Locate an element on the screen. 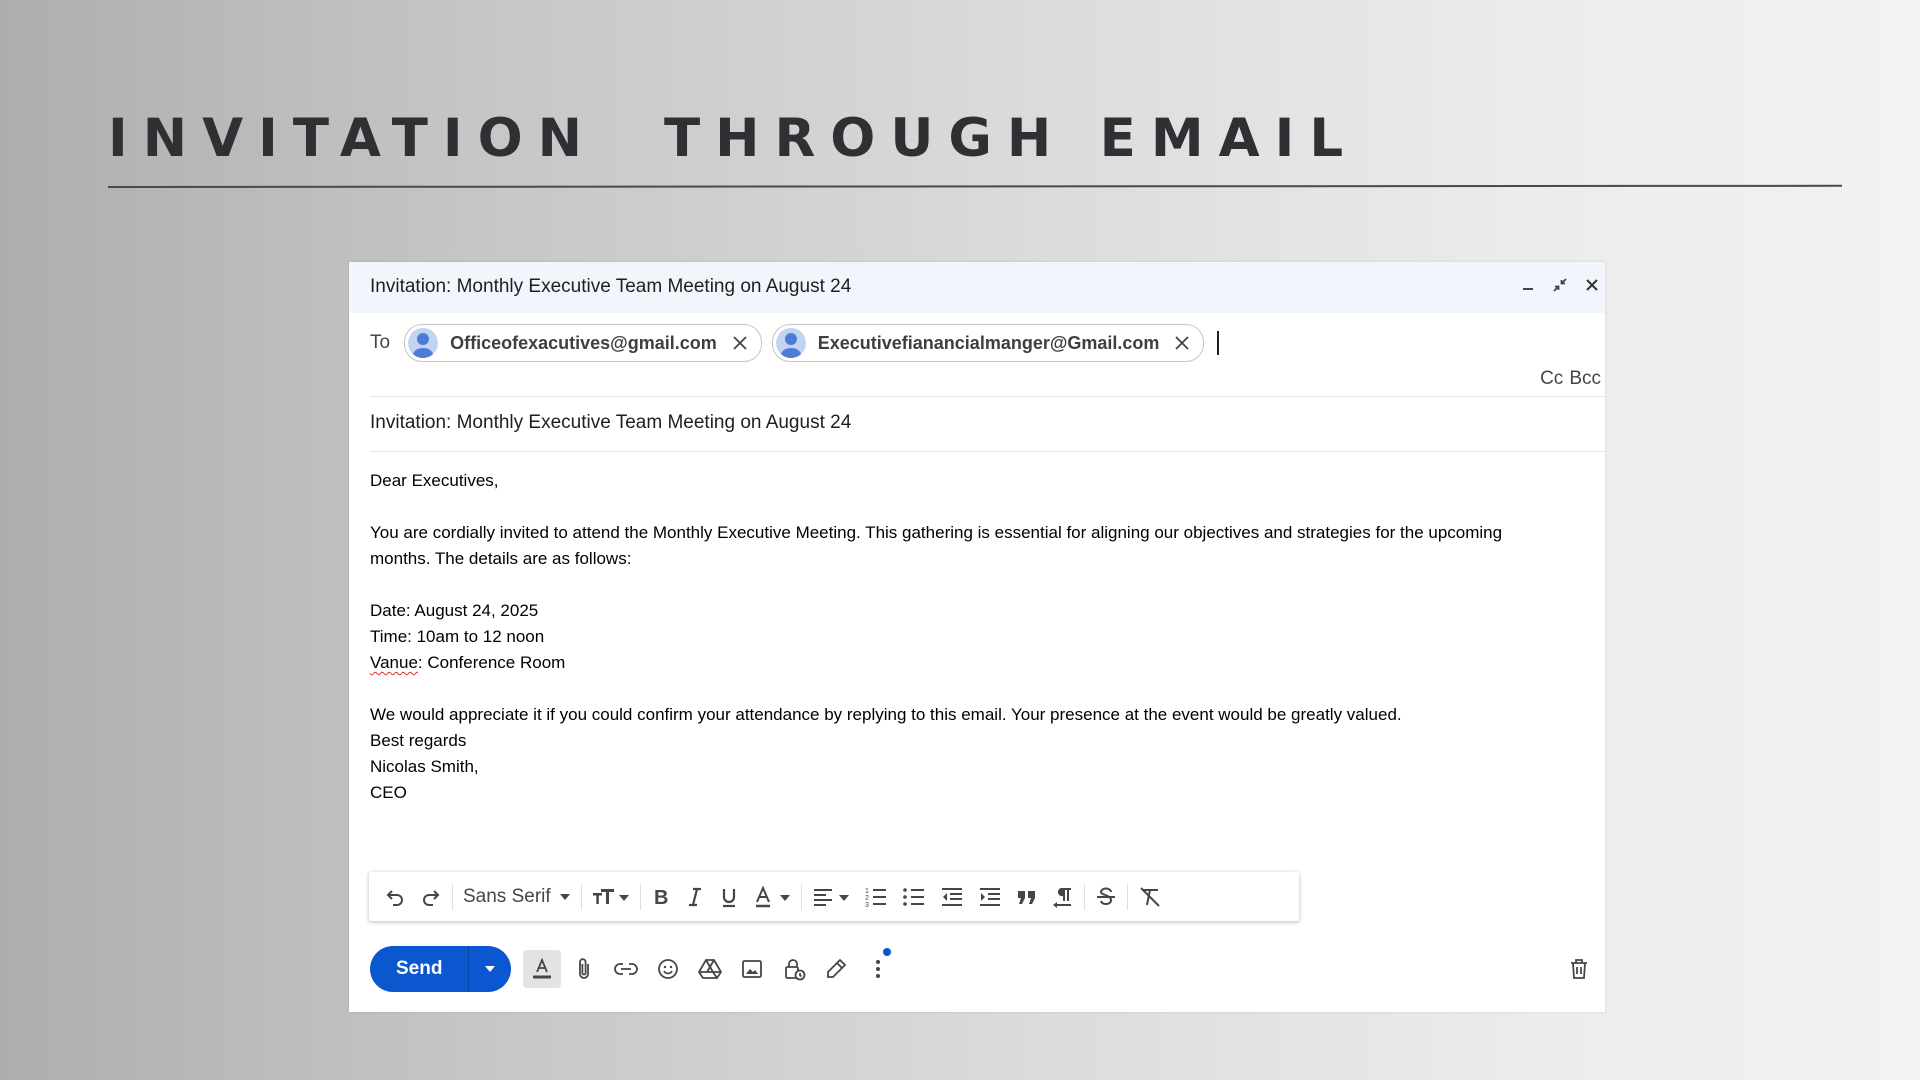  notification-dot is located at coordinates (887, 952).